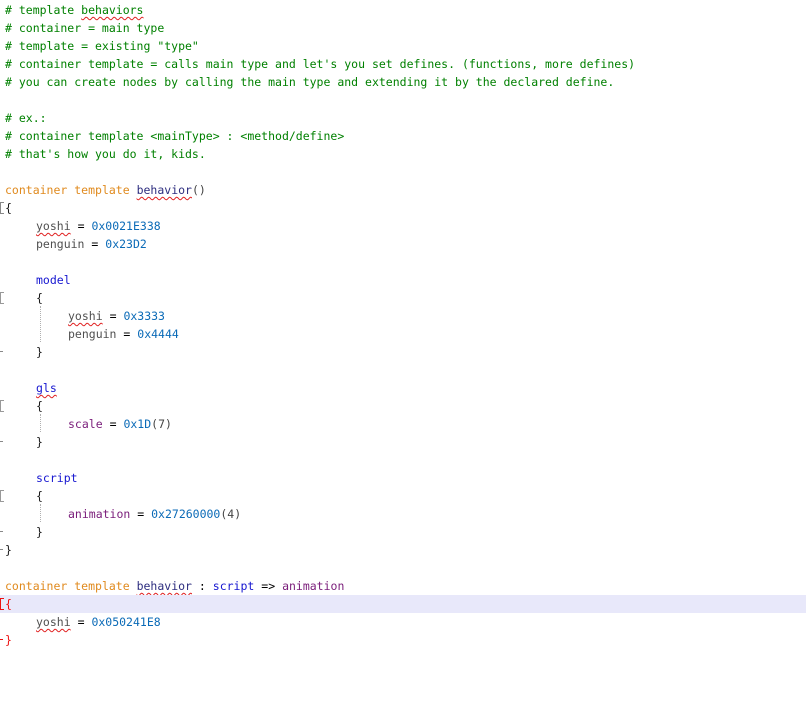 The width and height of the screenshot is (806, 703). Describe the element at coordinates (46, 388) in the screenshot. I see `section-label: gls` at that location.